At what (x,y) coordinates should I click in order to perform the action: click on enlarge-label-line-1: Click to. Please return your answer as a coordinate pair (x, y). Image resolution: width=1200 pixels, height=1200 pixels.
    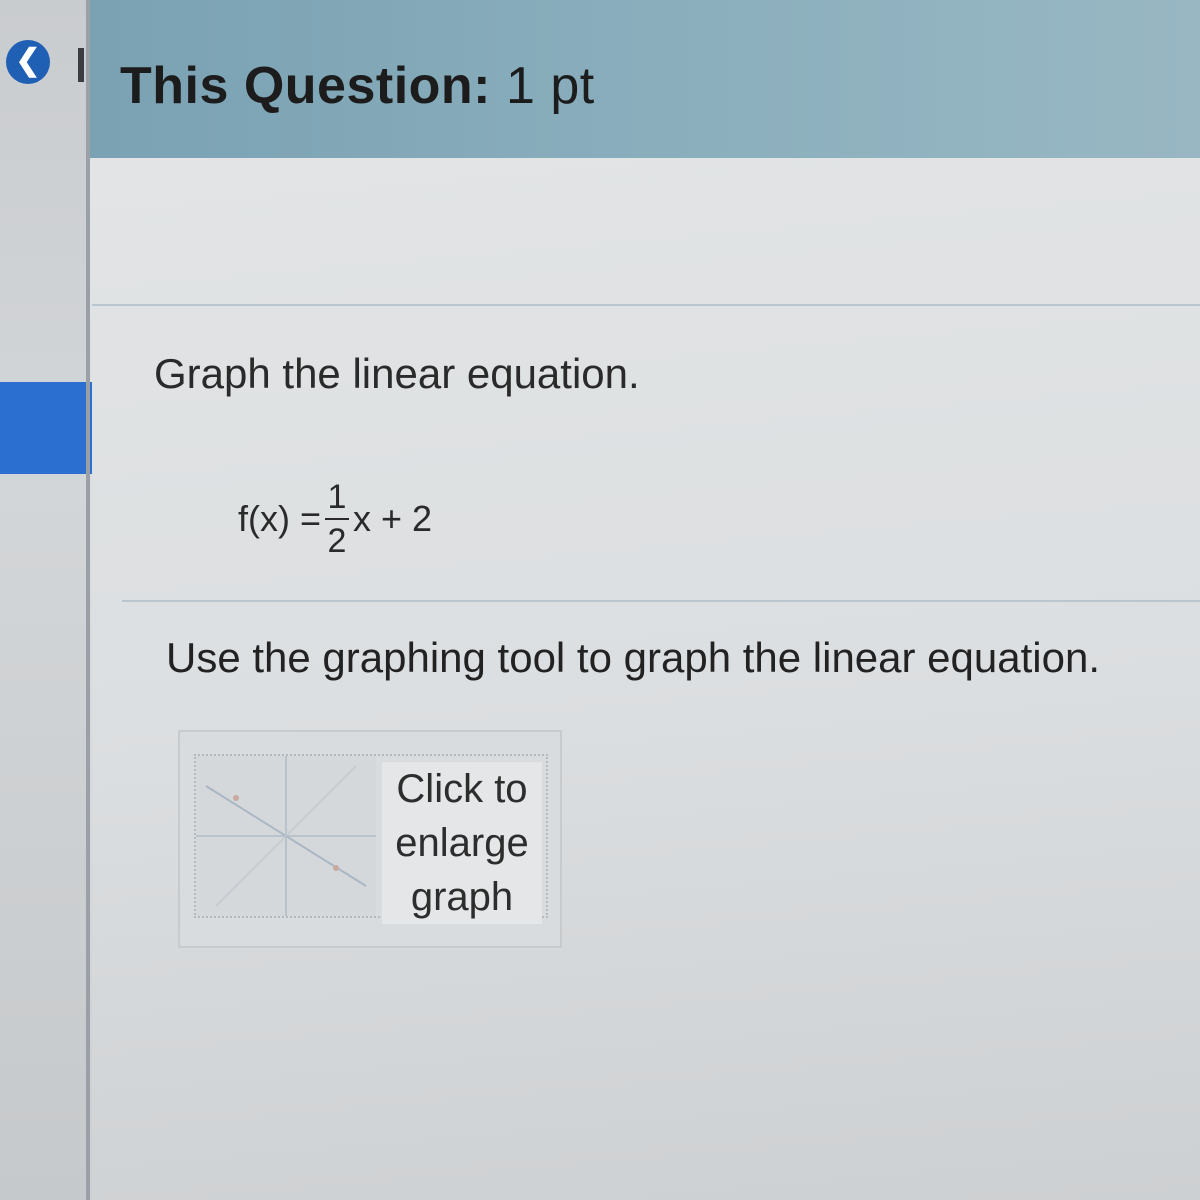
    Looking at the image, I should click on (462, 789).